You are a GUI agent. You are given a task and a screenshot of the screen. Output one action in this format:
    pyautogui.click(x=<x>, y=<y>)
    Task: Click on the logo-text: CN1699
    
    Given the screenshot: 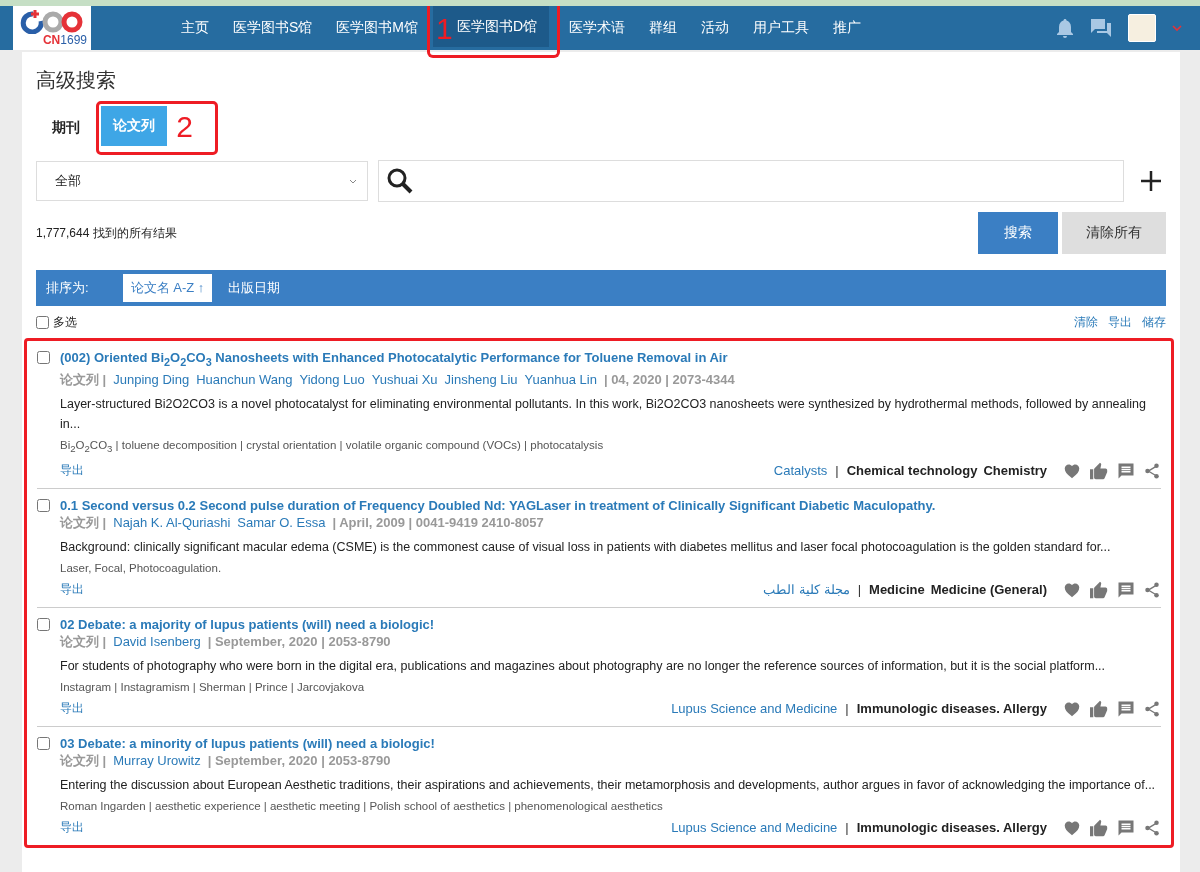 What is the action you would take?
    pyautogui.click(x=64, y=40)
    